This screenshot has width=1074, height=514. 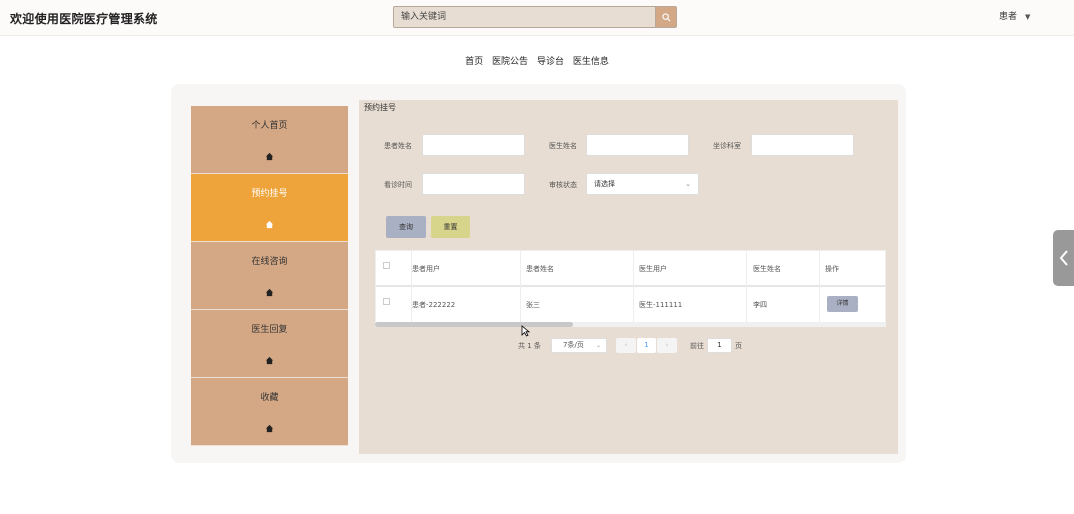 What do you see at coordinates (630, 324) in the screenshot?
I see `table-scrollbar` at bounding box center [630, 324].